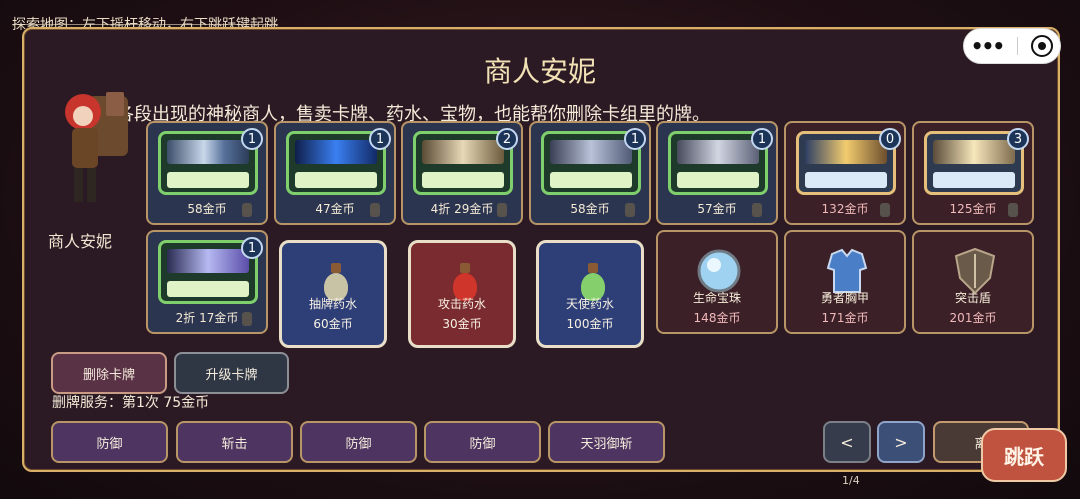  I want to click on card-count-badge: 3, so click(1018, 139).